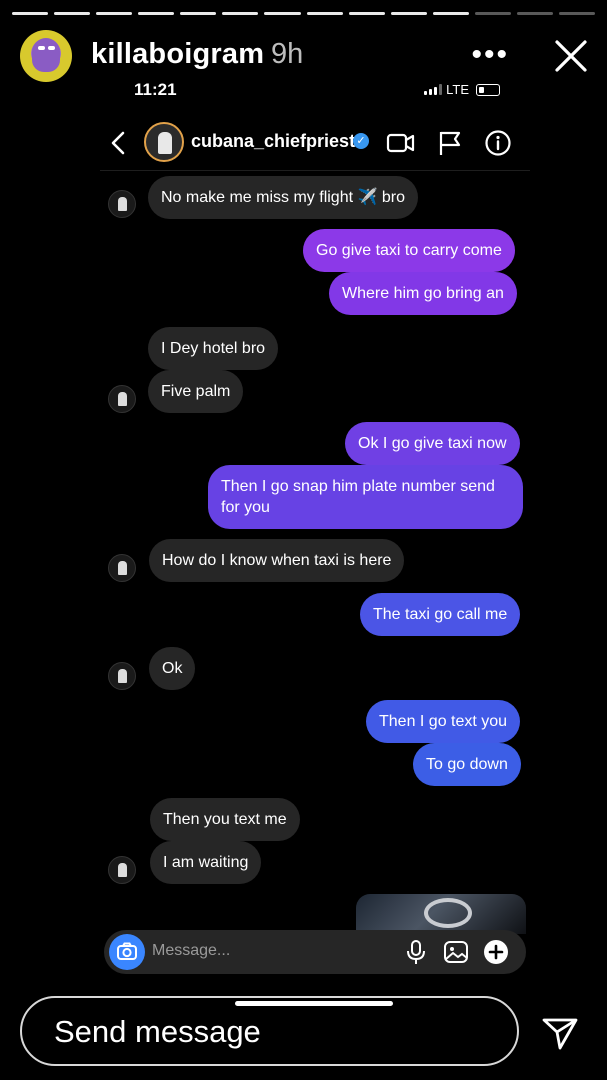 The height and width of the screenshot is (1080, 607). Describe the element at coordinates (172, 668) in the screenshot. I see `message-bubble-incoming: Ok` at that location.